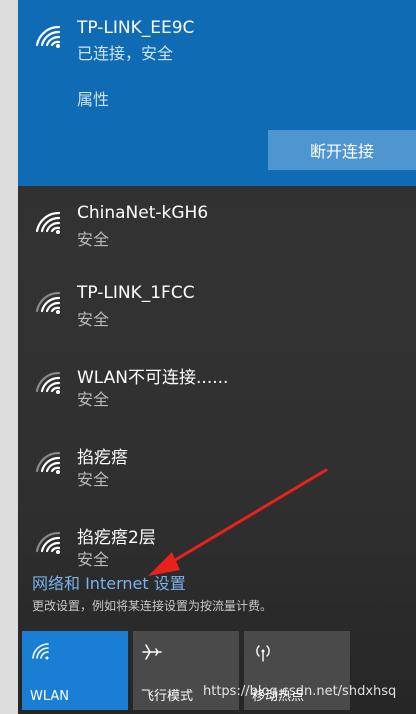 This screenshot has height=714, width=416. Describe the element at coordinates (217, 475) in the screenshot. I see `network-item: 掐疙瘩 安全` at that location.